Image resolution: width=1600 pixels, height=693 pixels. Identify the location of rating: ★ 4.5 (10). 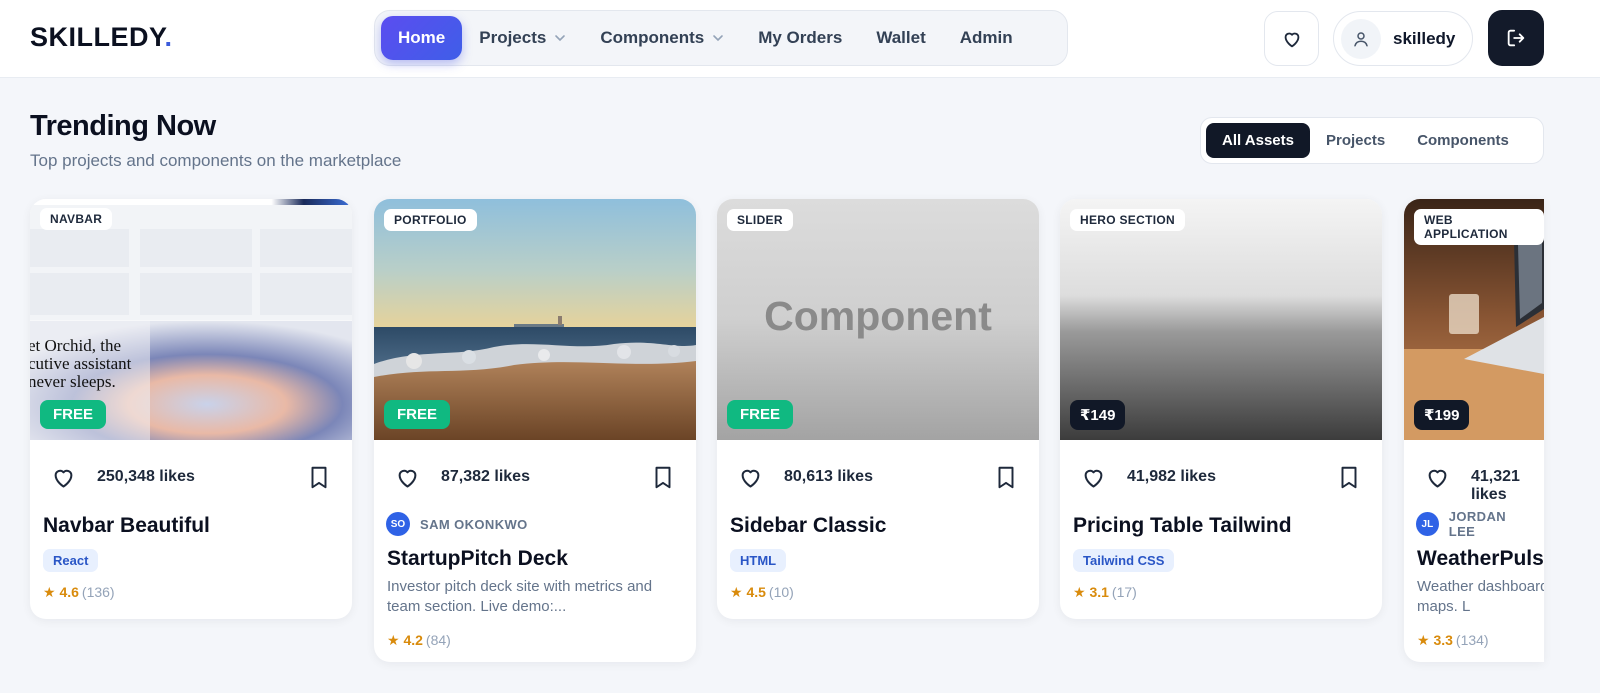
(762, 592).